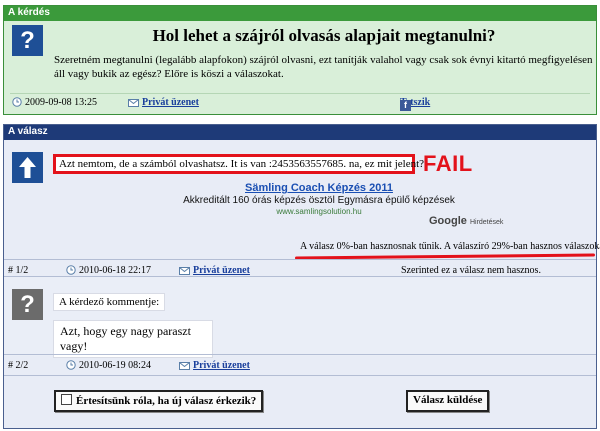  Describe the element at coordinates (486, 222) in the screenshot. I see `google-ads-sub: Hirdetések` at that location.